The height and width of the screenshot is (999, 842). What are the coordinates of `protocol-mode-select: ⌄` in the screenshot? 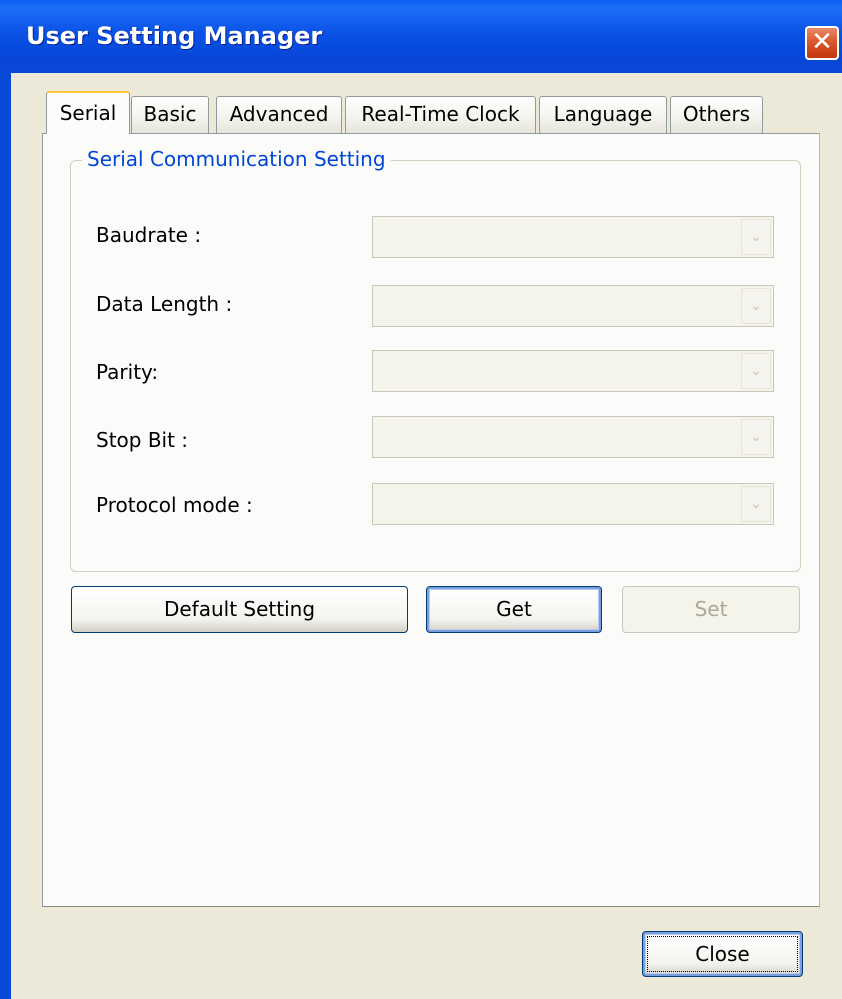 It's located at (573, 504).